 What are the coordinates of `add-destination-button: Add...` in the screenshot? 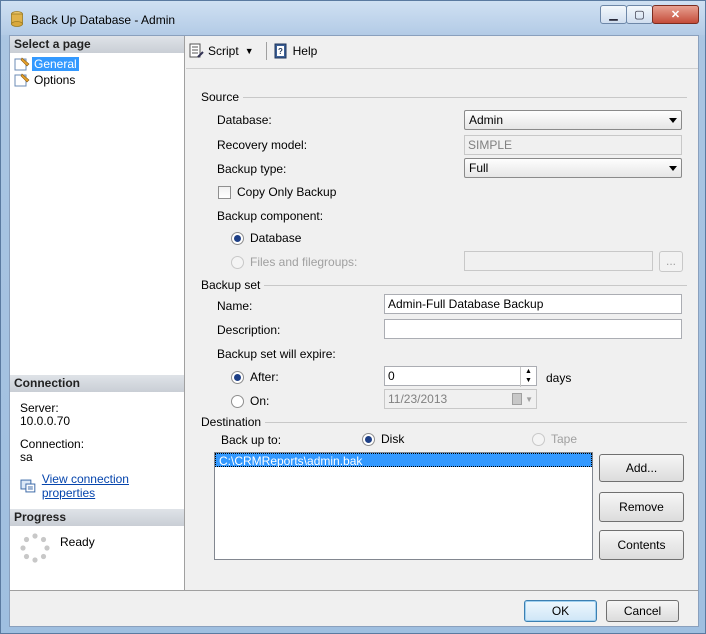 It's located at (641, 468).